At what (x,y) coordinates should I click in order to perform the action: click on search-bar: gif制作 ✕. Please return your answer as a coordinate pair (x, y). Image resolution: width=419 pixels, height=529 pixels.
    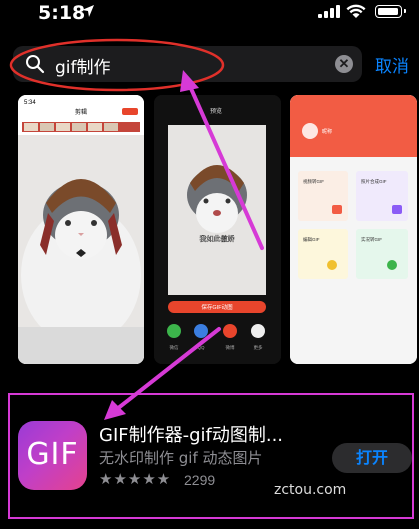
    Looking at the image, I should click on (187, 64).